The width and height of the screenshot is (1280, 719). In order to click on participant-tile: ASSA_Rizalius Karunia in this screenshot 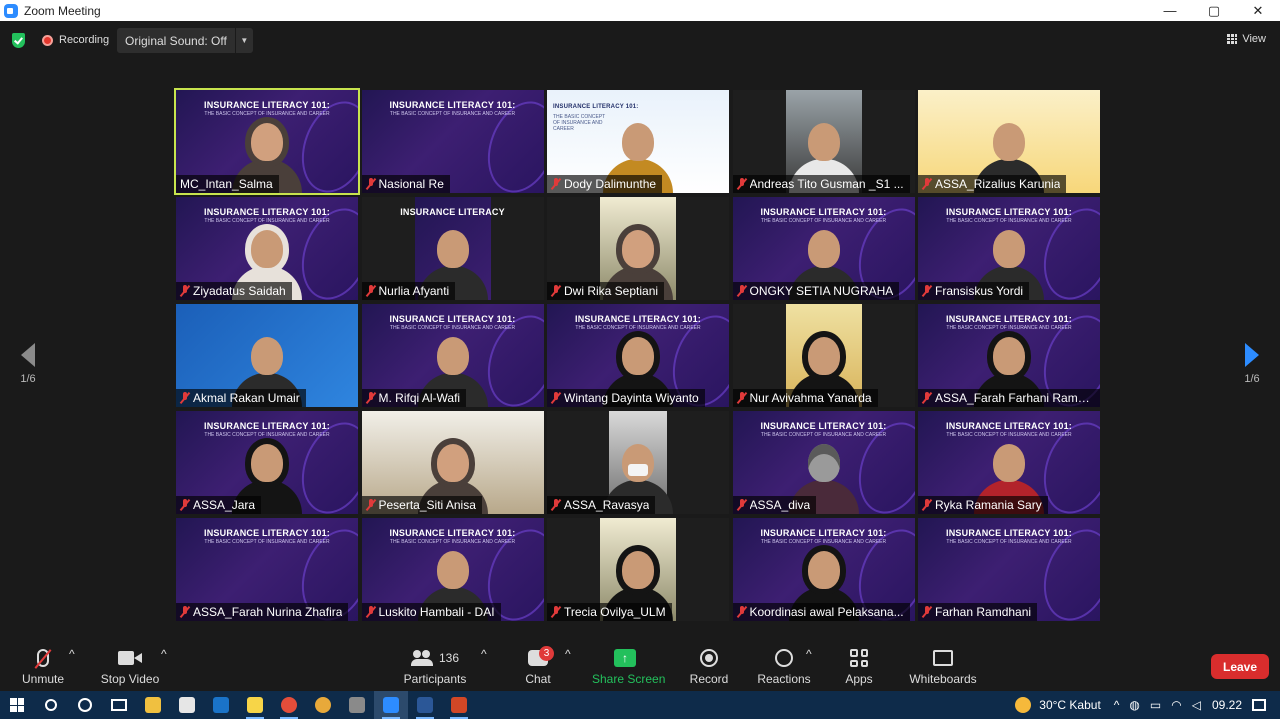, I will do `click(1009, 141)`.